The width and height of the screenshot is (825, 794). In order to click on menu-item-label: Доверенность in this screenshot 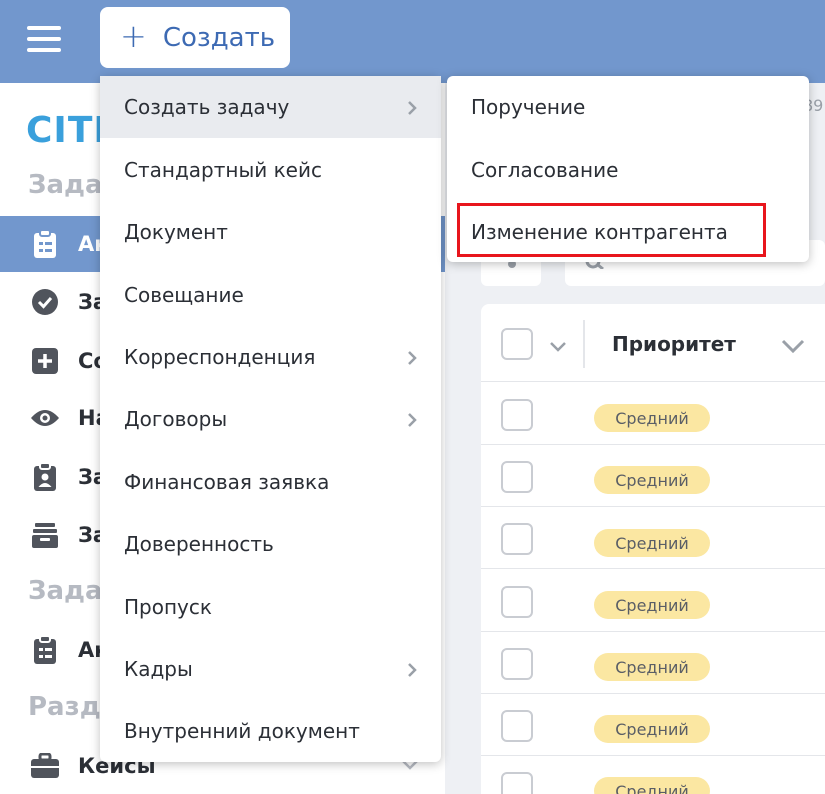, I will do `click(199, 544)`.